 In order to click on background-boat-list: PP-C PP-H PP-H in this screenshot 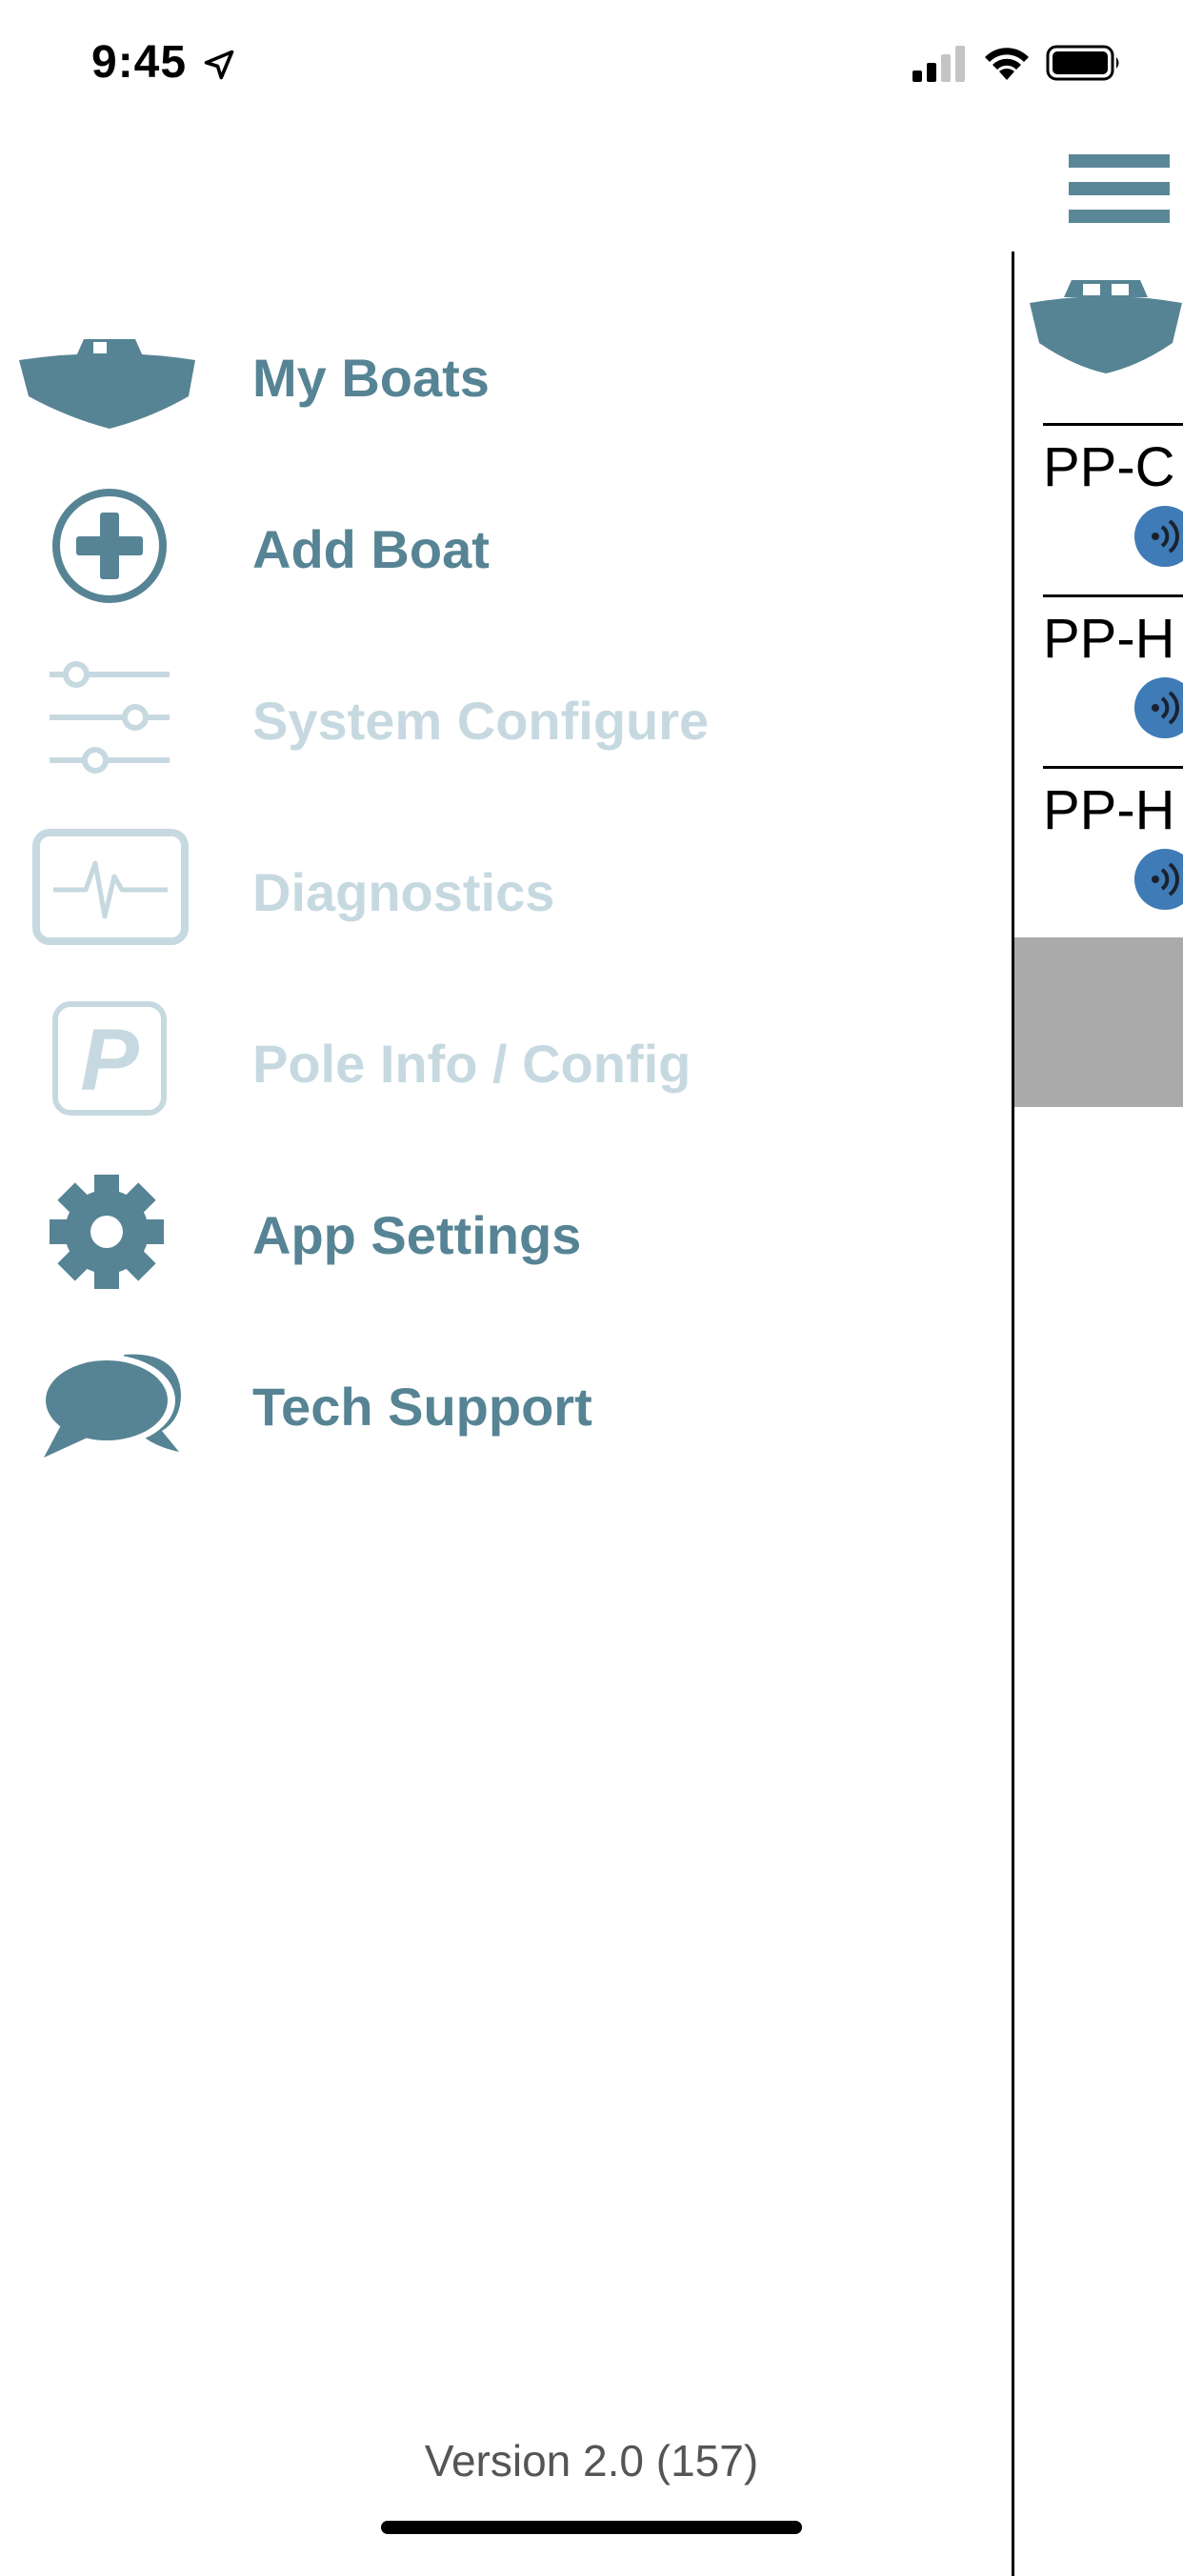, I will do `click(1097, 1414)`.